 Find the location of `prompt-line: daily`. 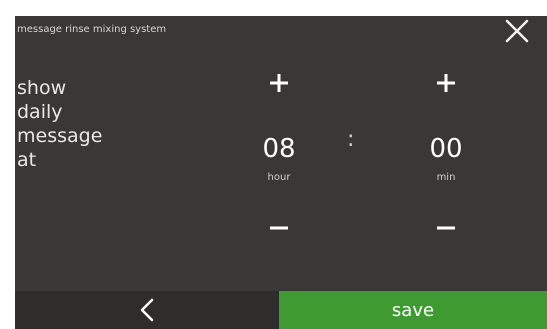

prompt-line: daily is located at coordinates (40, 112).